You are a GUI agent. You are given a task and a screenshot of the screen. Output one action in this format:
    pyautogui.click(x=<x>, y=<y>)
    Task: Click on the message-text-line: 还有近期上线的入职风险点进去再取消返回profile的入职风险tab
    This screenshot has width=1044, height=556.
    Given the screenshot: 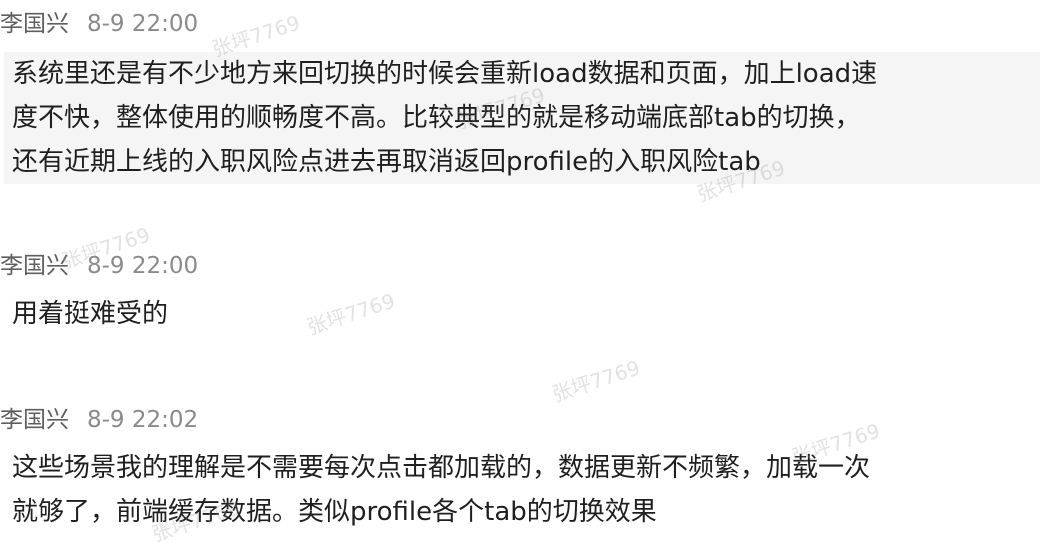 What is the action you would take?
    pyautogui.click(x=386, y=162)
    